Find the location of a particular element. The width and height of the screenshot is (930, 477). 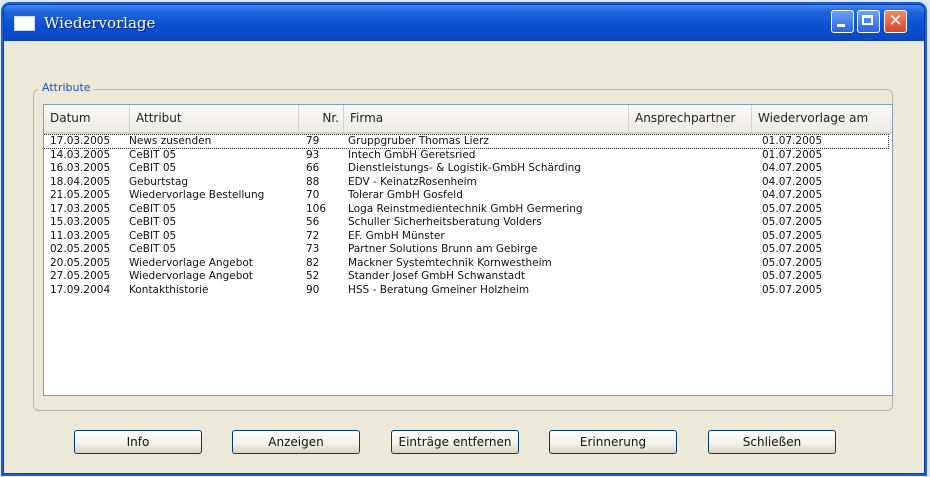

info-button: Info is located at coordinates (138, 442).